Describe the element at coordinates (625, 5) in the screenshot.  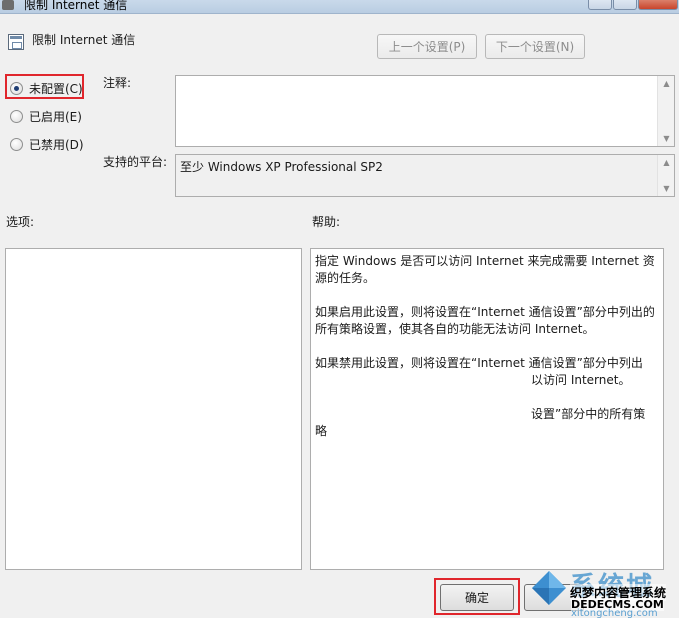
I see `maximize-button` at that location.